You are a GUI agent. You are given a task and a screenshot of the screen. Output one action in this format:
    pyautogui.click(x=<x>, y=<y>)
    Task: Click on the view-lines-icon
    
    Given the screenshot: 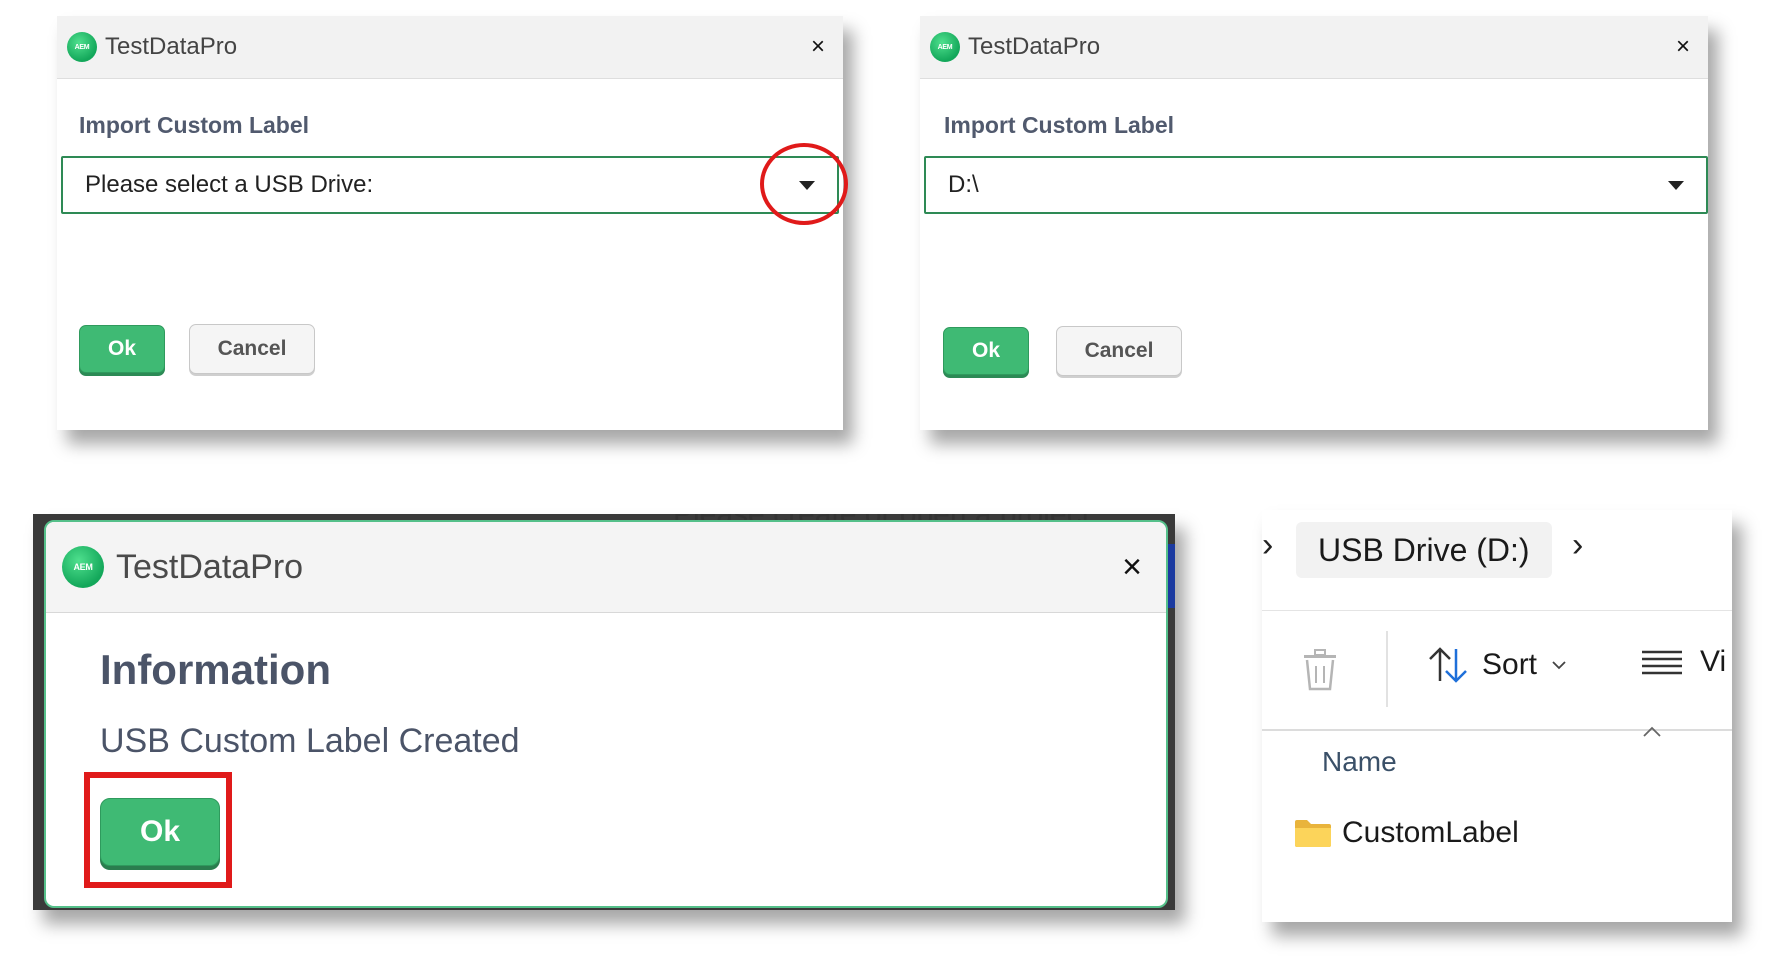 What is the action you would take?
    pyautogui.click(x=1662, y=662)
    